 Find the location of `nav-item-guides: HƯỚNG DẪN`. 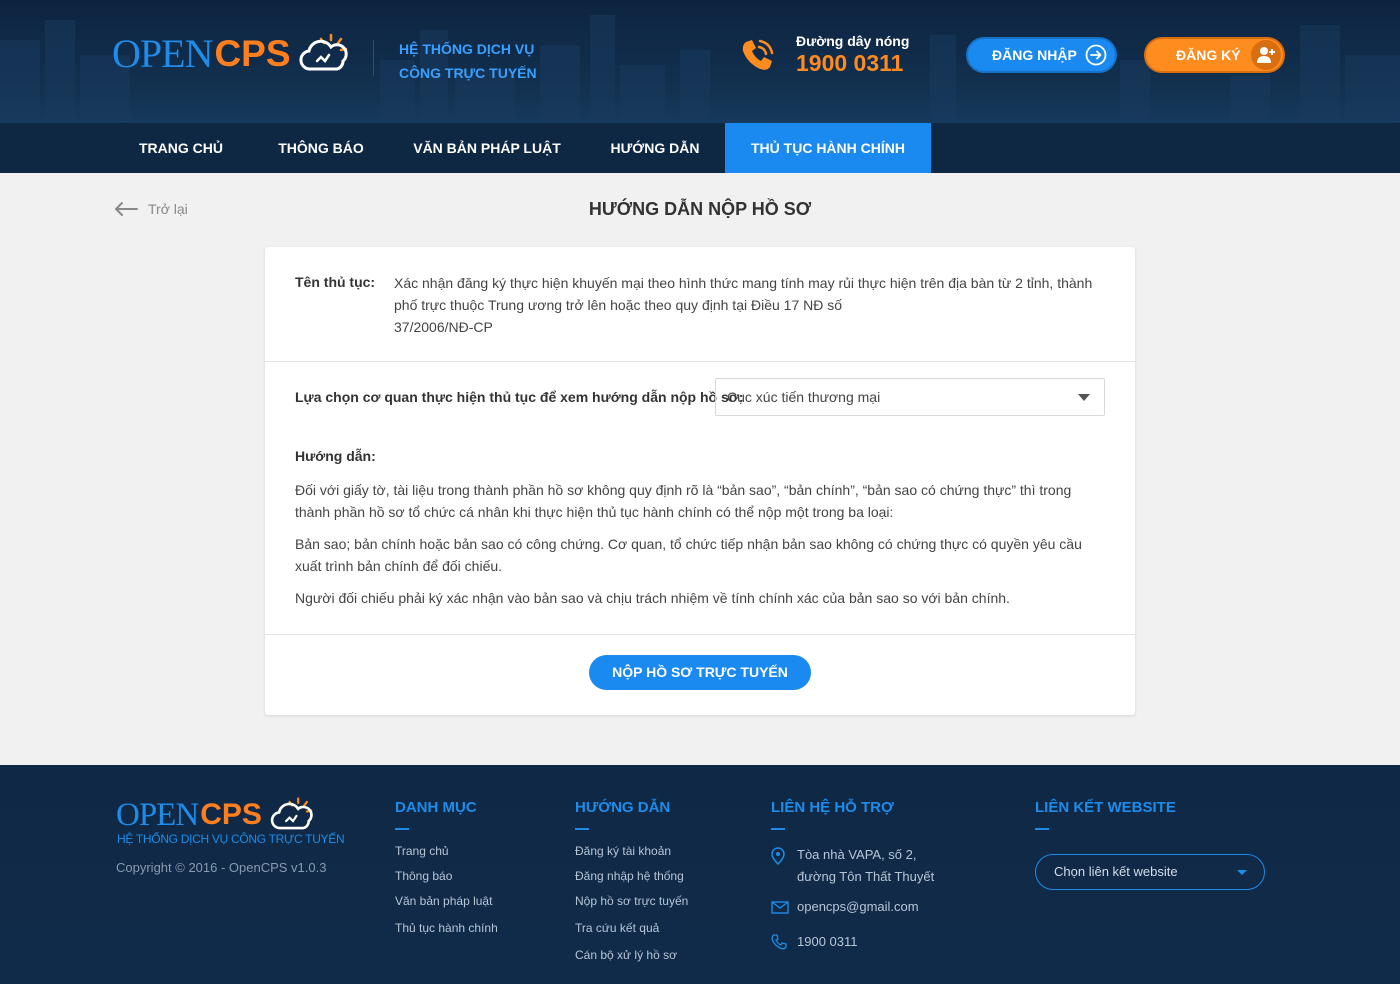

nav-item-guides: HƯỚNG DẪN is located at coordinates (655, 148).